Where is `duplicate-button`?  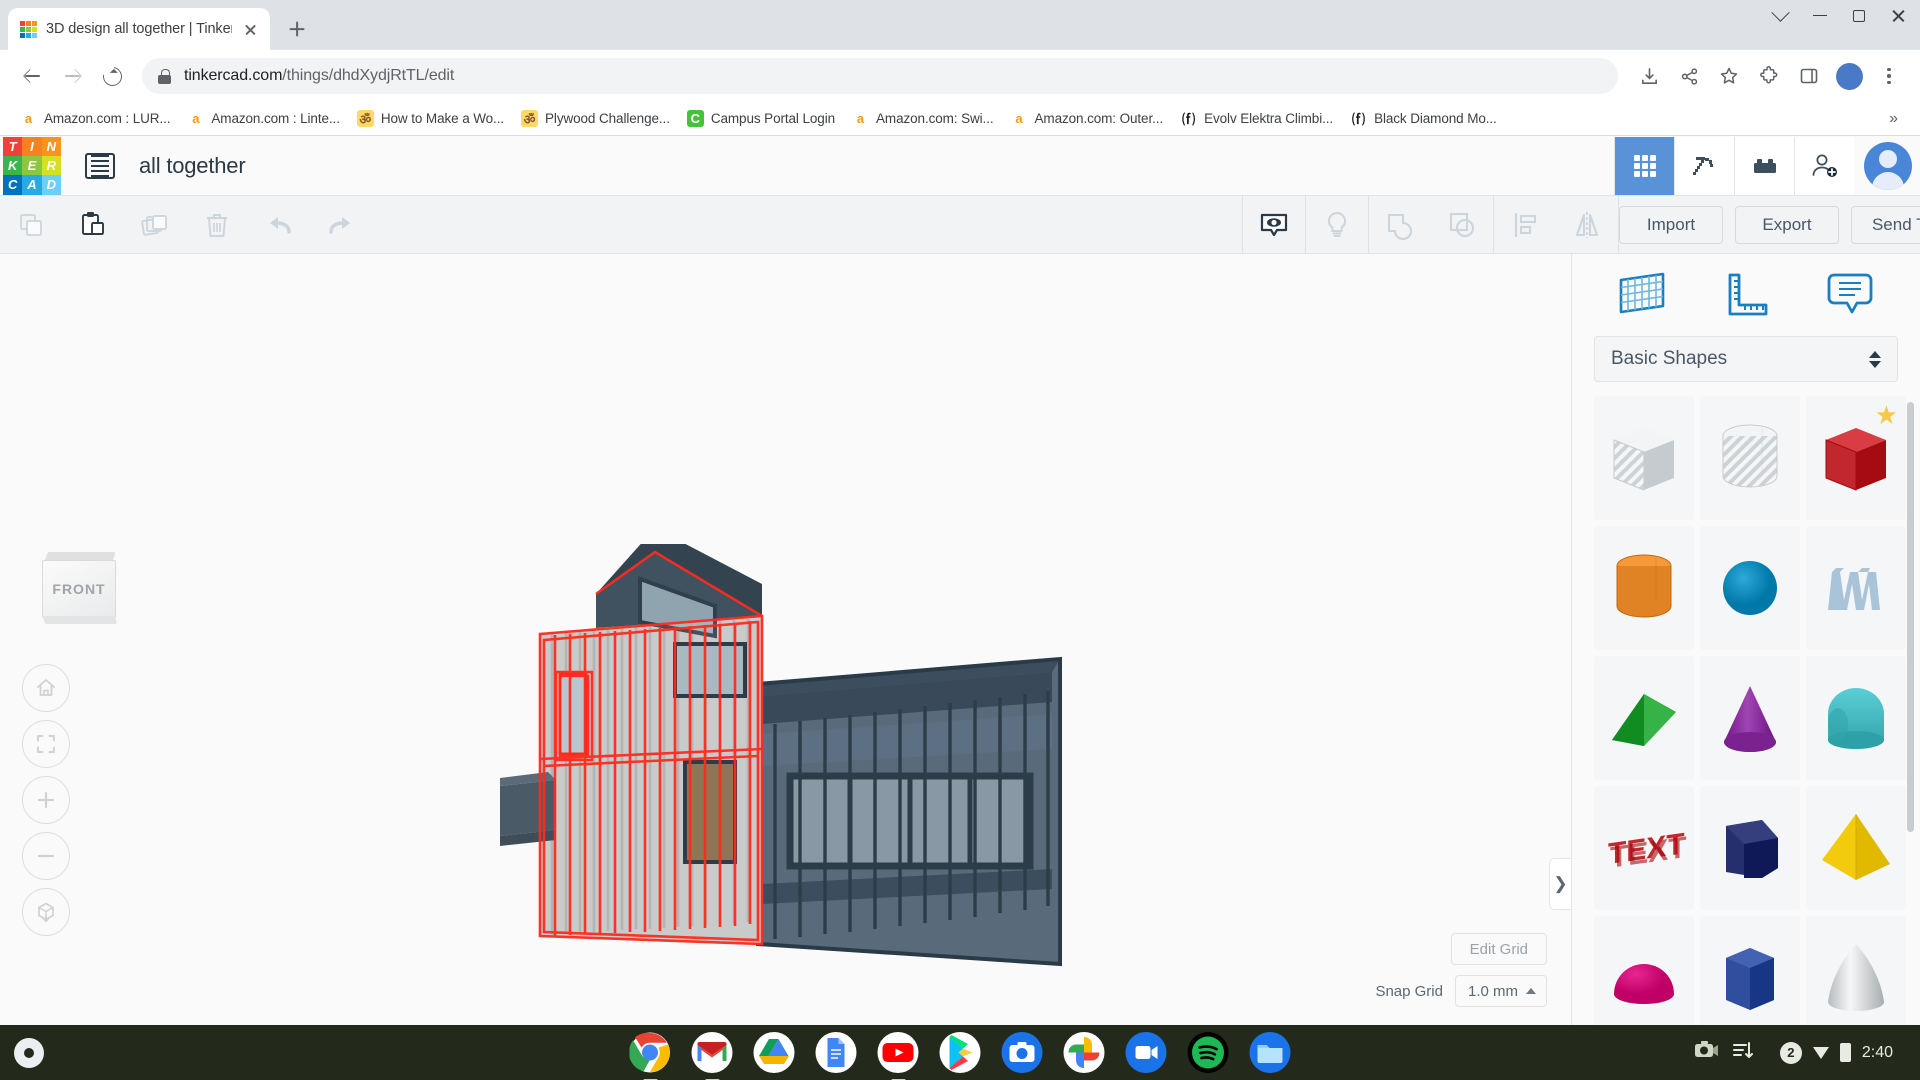
duplicate-button is located at coordinates (155, 225).